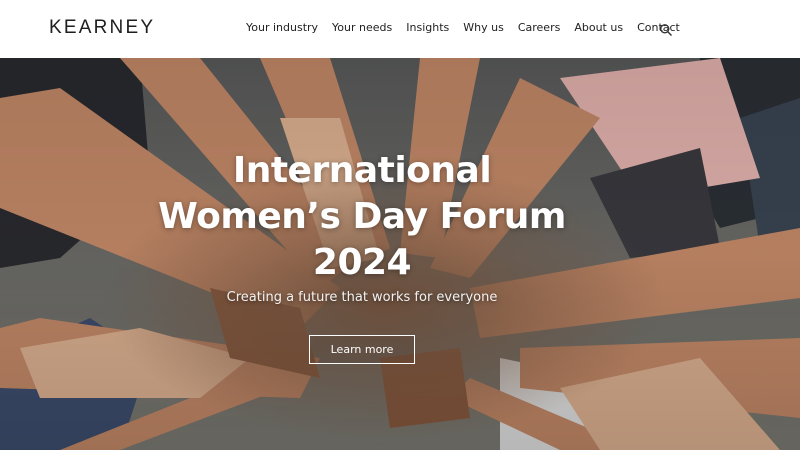 The width and height of the screenshot is (800, 450). I want to click on hero-title-line-2: Women’s Day Forum, so click(362, 216).